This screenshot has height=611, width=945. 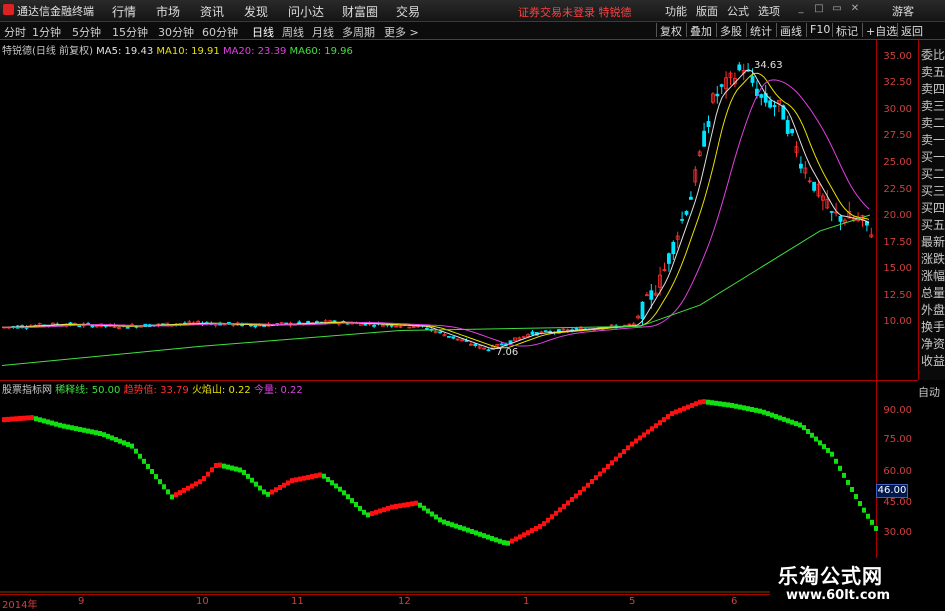 I want to click on panel-label-8: 买三, so click(x=933, y=191).